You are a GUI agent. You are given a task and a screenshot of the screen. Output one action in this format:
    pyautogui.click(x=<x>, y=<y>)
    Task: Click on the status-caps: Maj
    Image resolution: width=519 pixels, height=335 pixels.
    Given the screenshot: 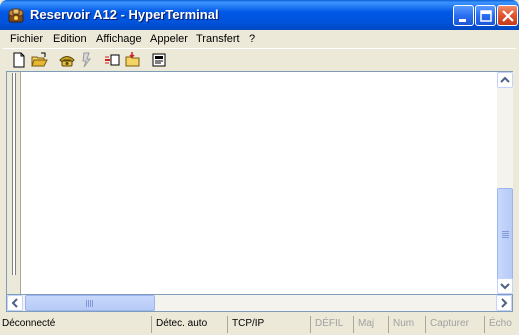 What is the action you would take?
    pyautogui.click(x=369, y=324)
    